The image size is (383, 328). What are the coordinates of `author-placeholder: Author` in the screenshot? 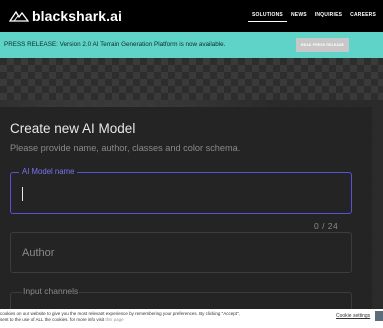 It's located at (38, 253).